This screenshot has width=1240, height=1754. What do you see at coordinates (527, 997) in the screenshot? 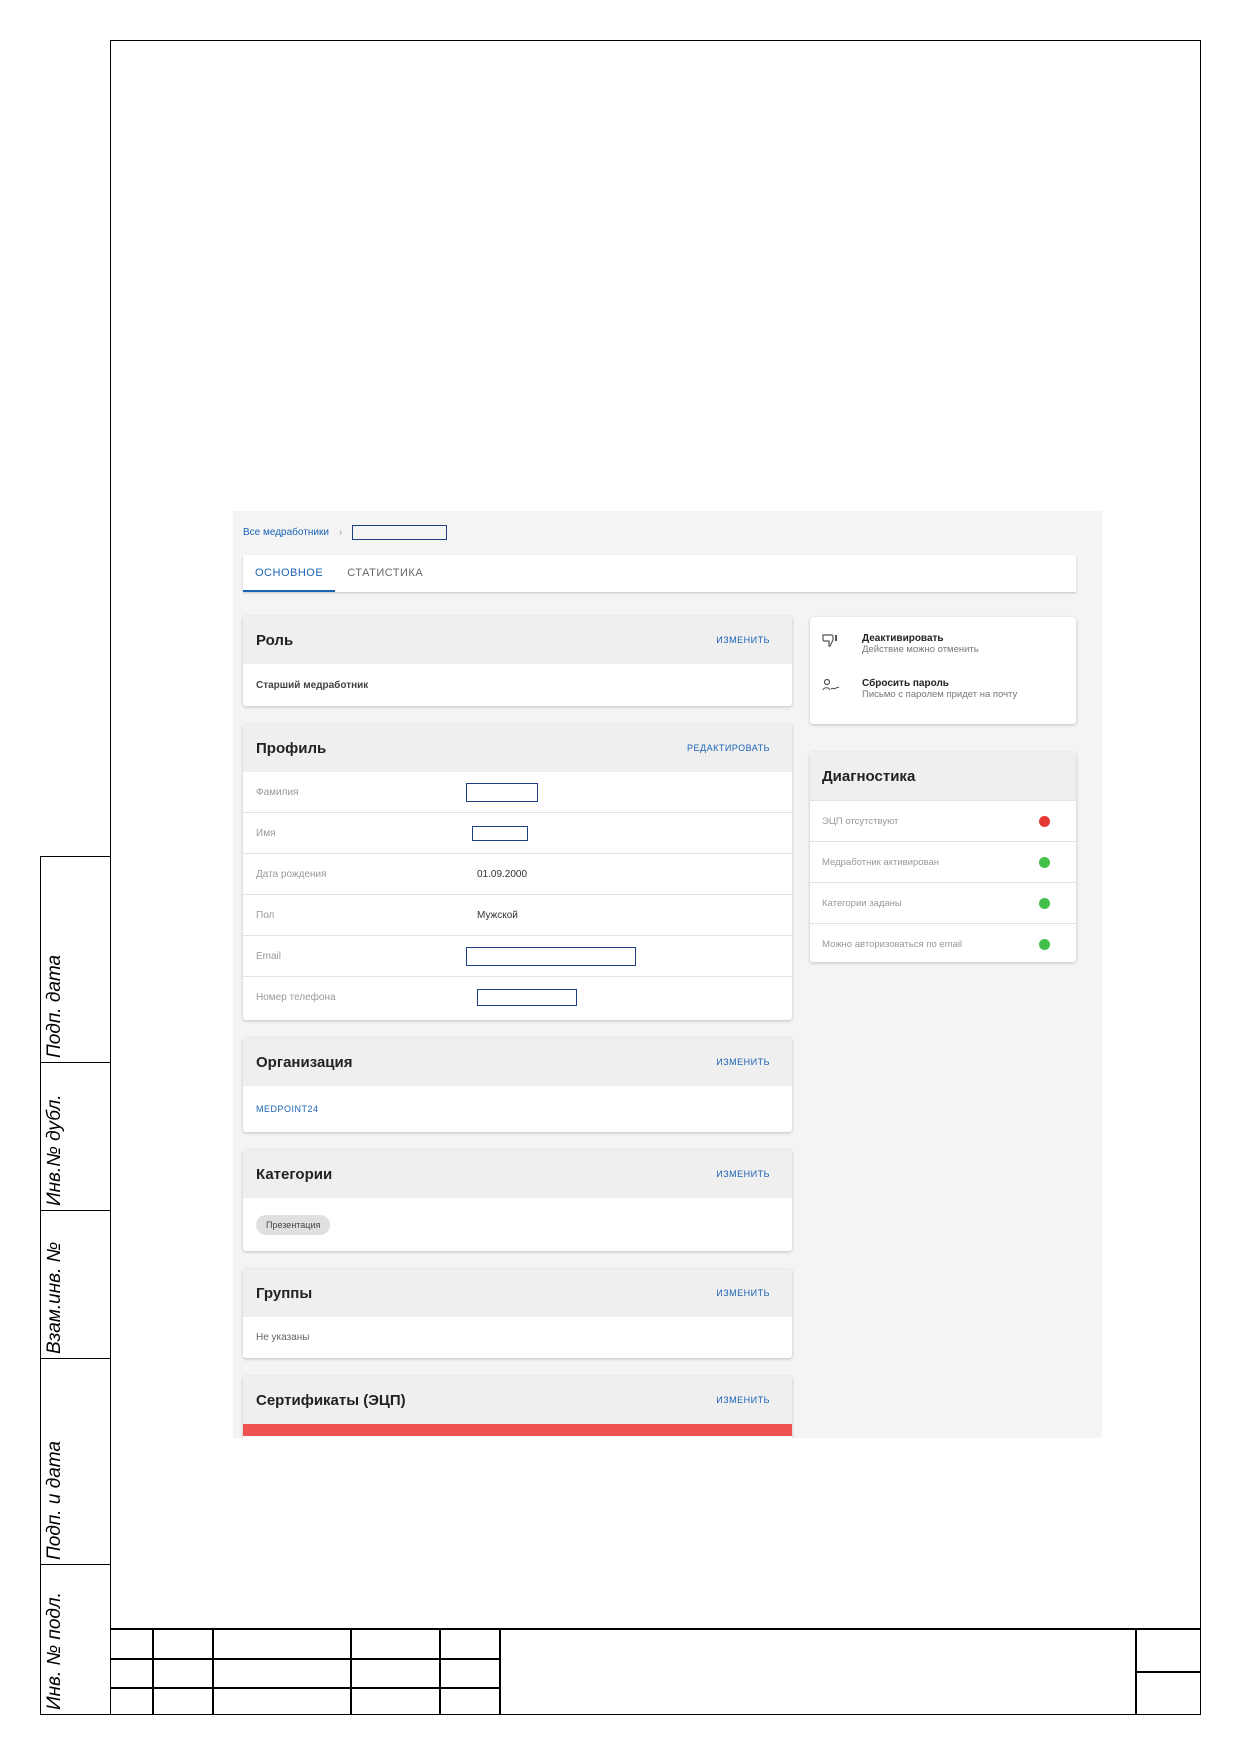
I see `profile-value-phone-redacted` at bounding box center [527, 997].